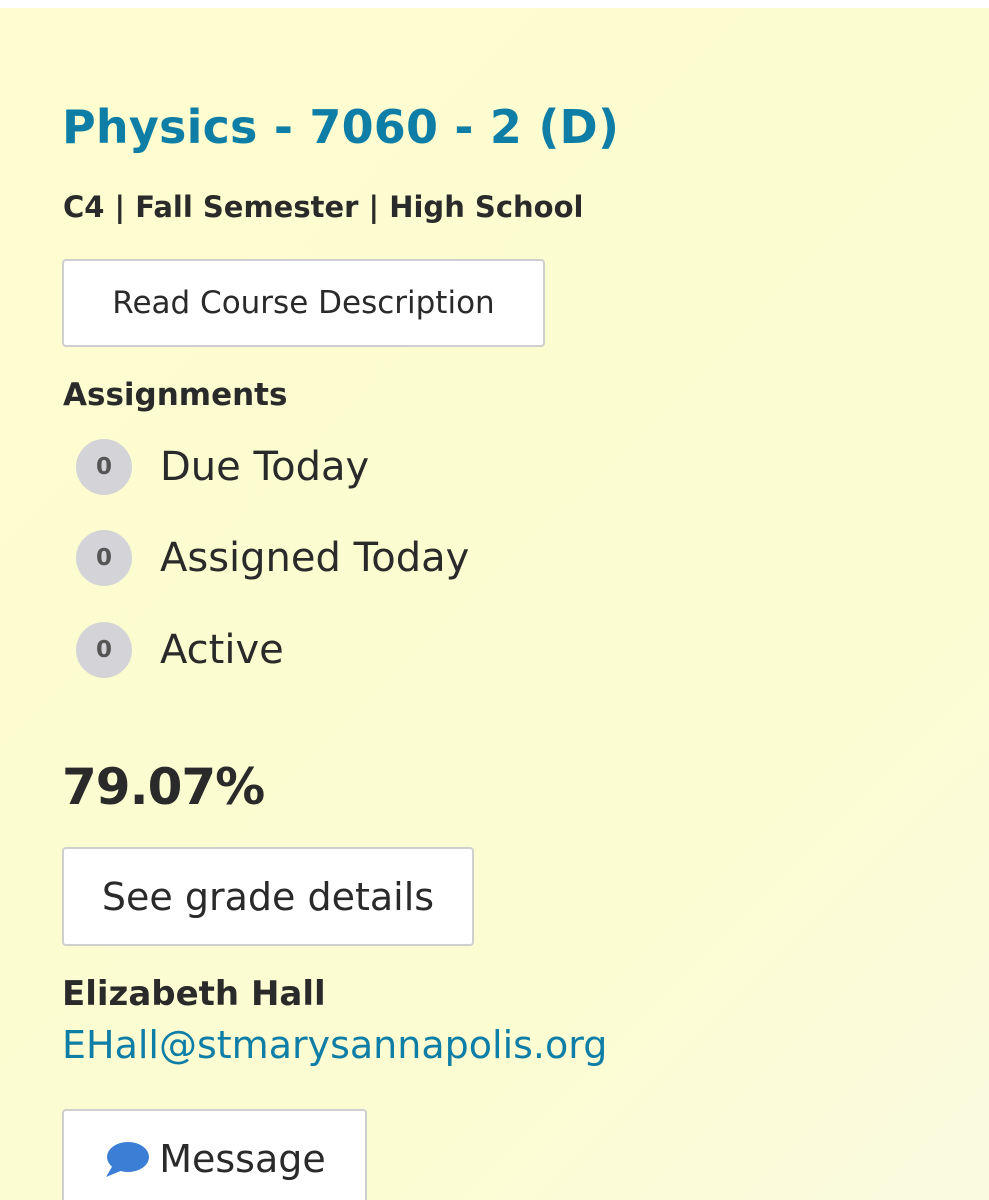 This screenshot has height=1200, width=989. I want to click on assignments-heading: Assignments, so click(175, 395).